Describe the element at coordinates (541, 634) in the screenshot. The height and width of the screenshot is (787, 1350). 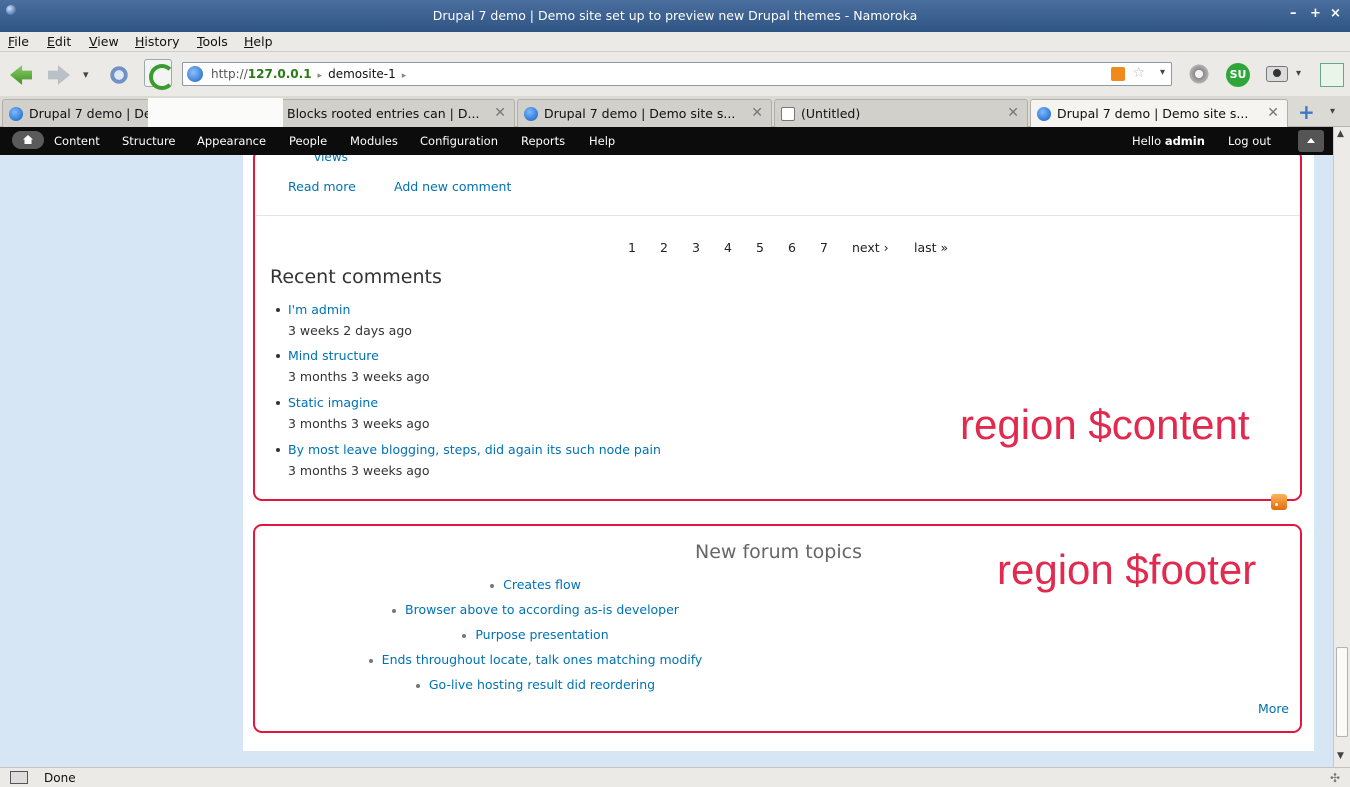
I see `forum-topic-link: Purpose presentation` at that location.